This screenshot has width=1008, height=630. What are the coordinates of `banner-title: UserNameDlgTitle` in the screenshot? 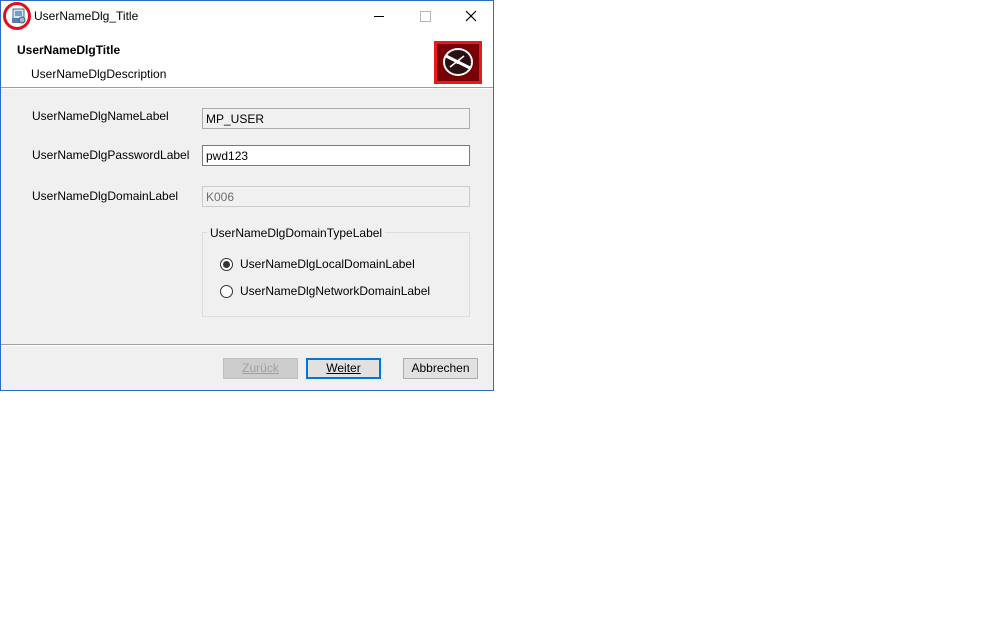 It's located at (69, 50).